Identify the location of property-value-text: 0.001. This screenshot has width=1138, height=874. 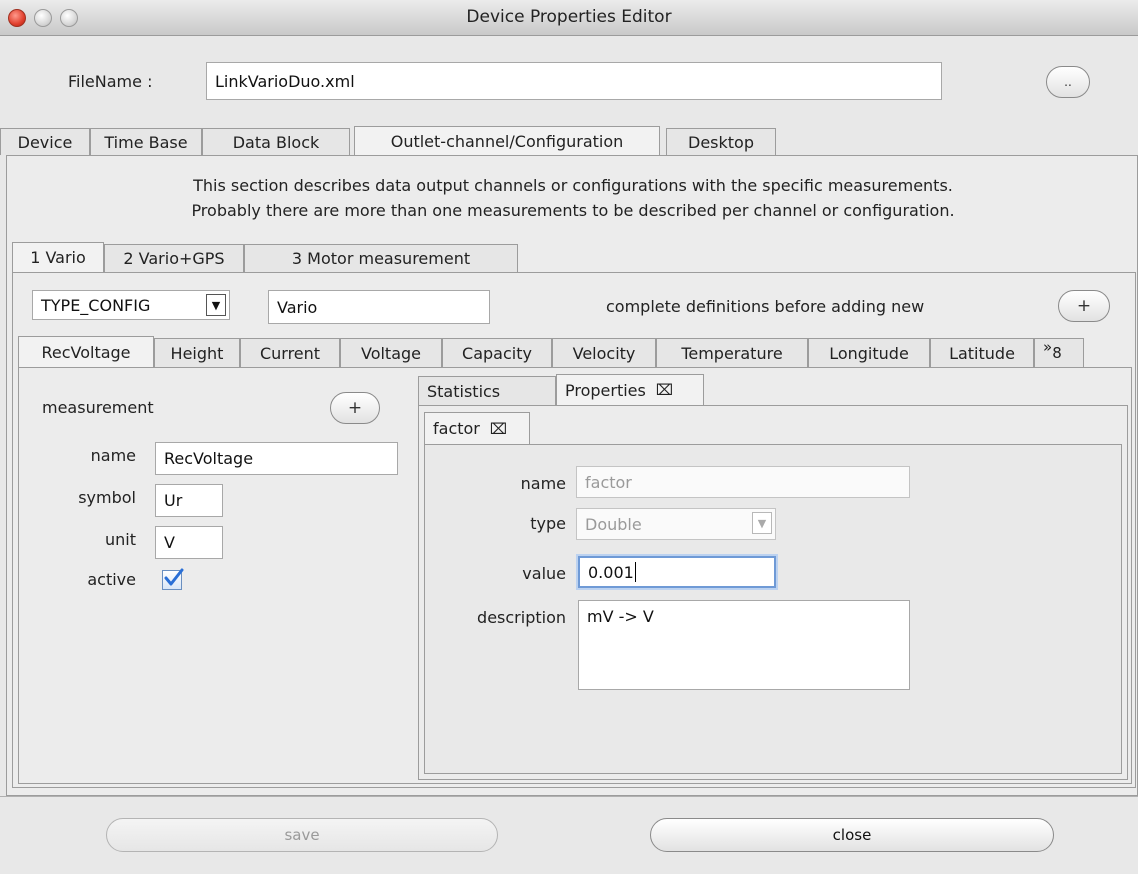
(611, 572).